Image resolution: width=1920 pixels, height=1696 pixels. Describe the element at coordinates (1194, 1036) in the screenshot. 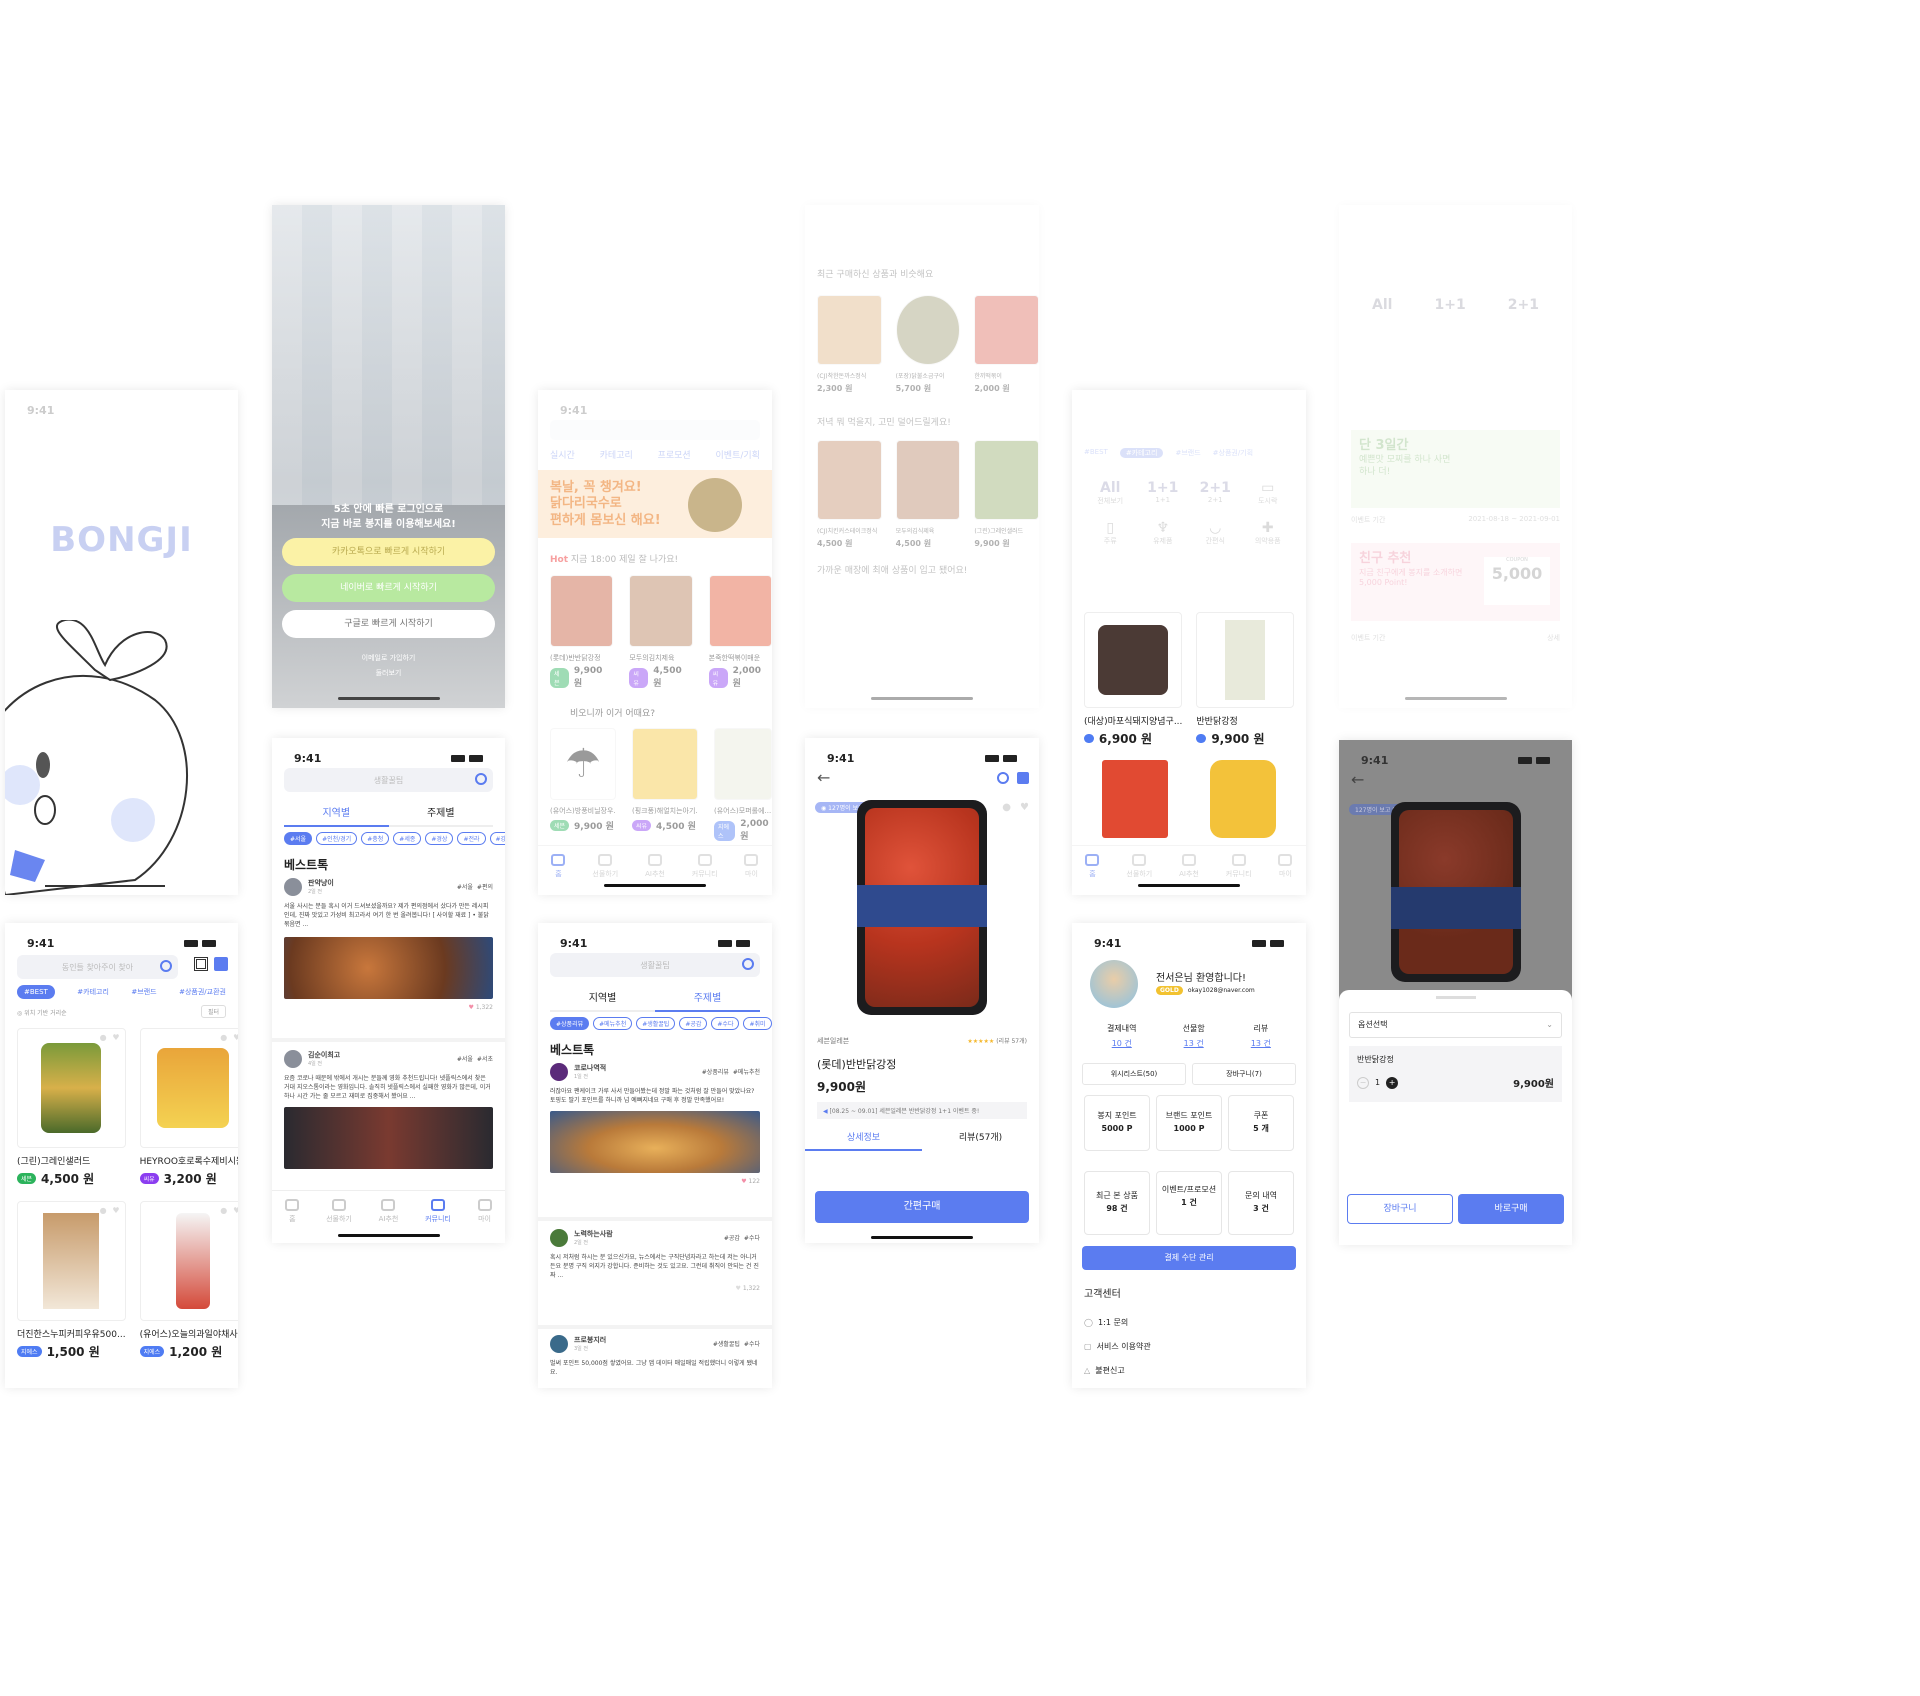

I see `stat-gift: 선물함 13 건` at that location.